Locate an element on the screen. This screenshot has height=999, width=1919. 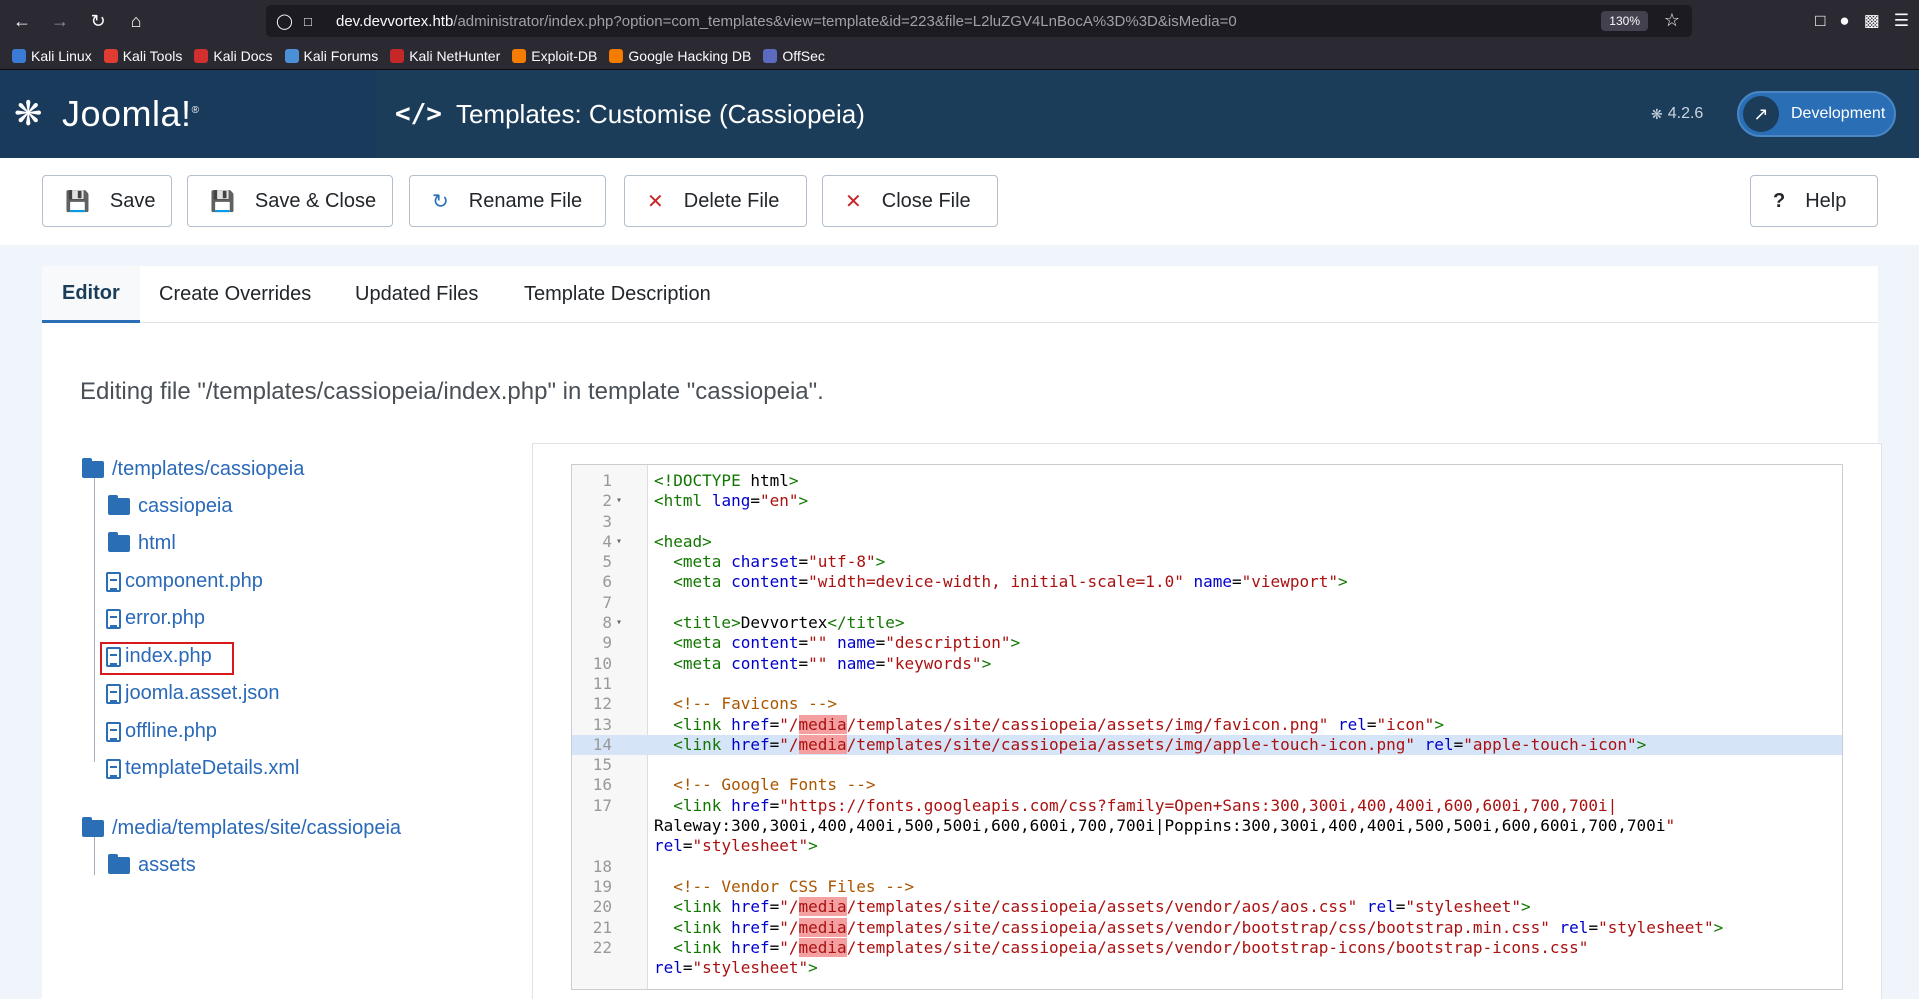
code-line: 5 <meta charset="utf-8"> is located at coordinates (1207, 562).